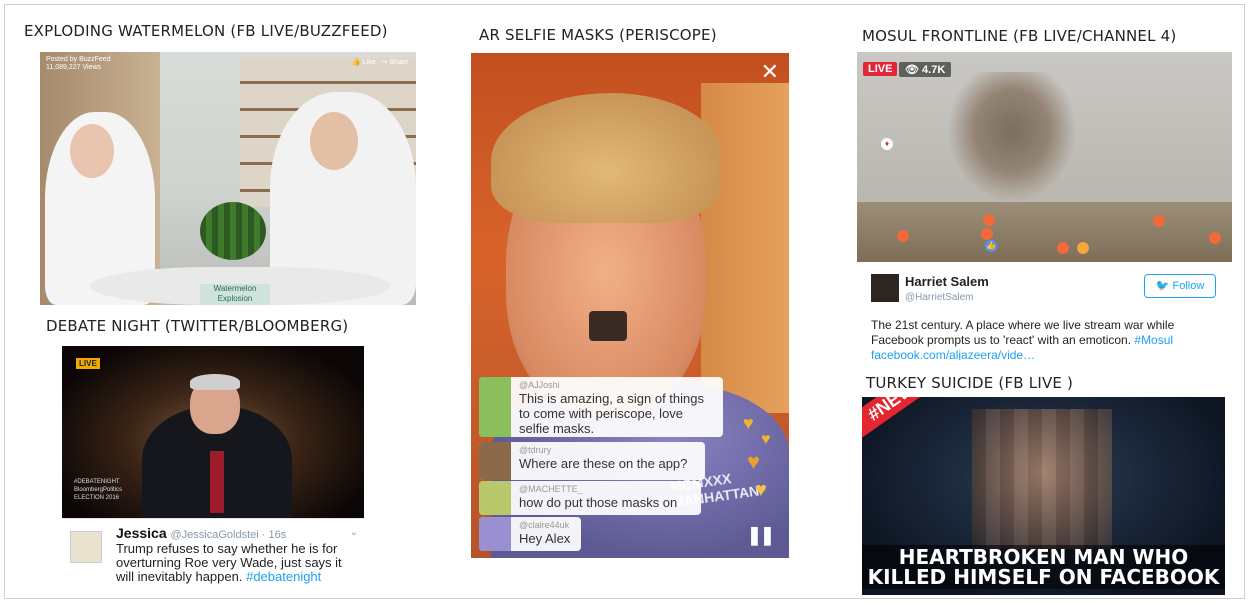 This screenshot has width=1249, height=603. What do you see at coordinates (215, 382) in the screenshot?
I see `anchor-hair` at bounding box center [215, 382].